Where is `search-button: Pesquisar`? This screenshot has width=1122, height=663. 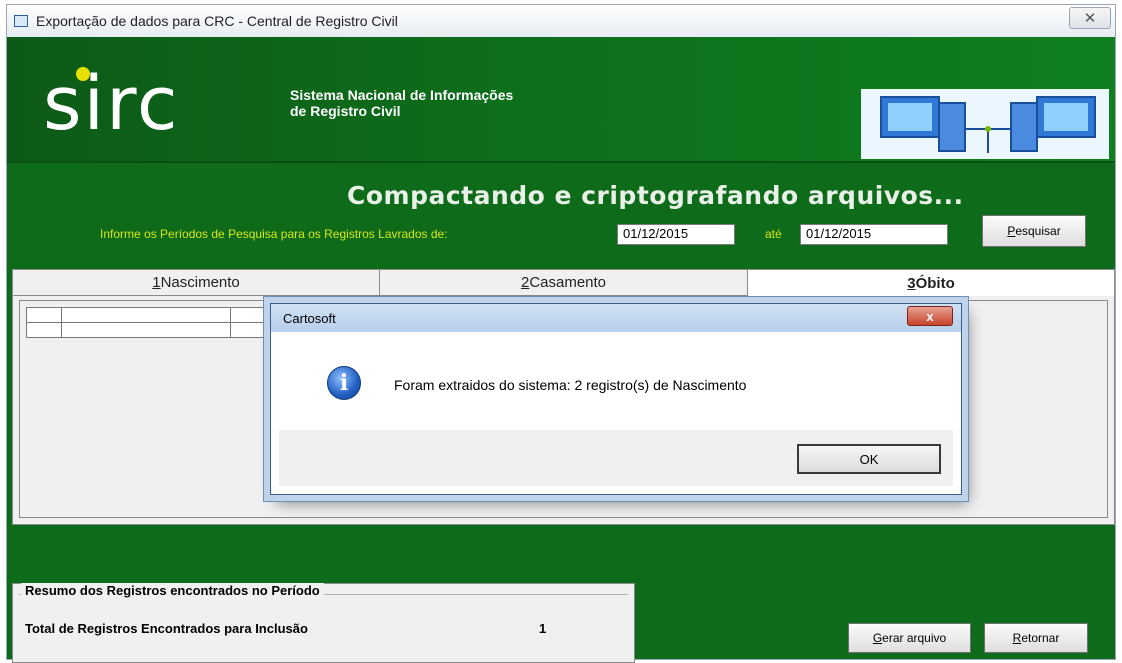 search-button: Pesquisar is located at coordinates (1034, 231).